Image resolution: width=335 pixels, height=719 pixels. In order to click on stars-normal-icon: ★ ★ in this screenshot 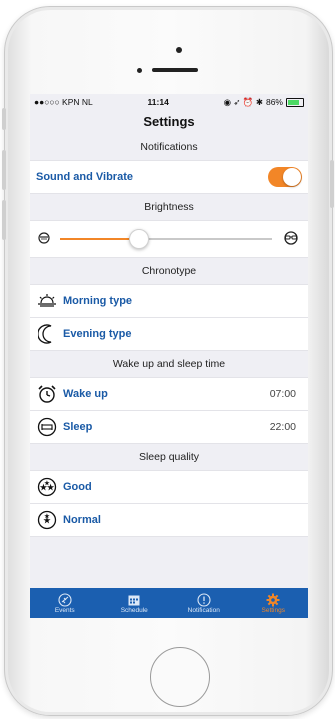, I will do `click(47, 520)`.